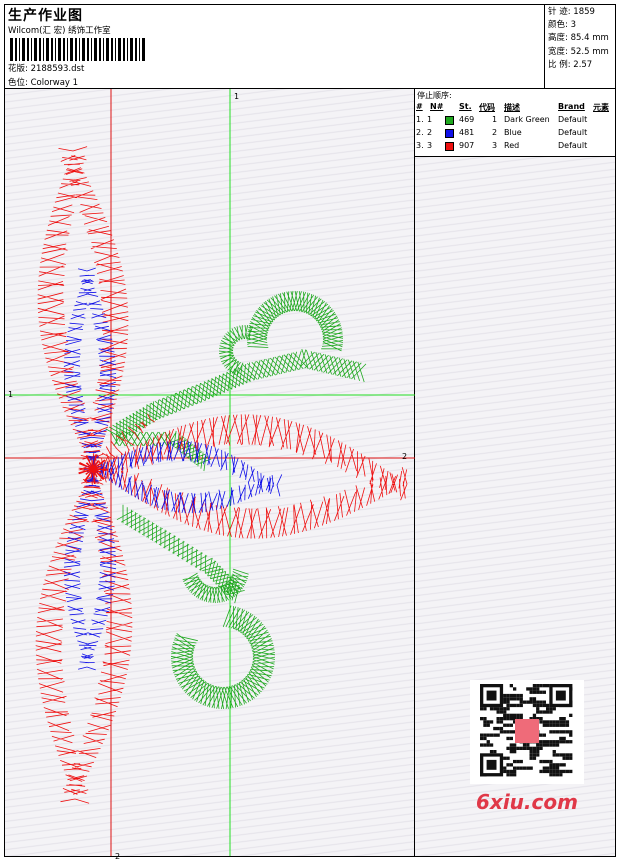 Image resolution: width=620 pixels, height=861 pixels. Describe the element at coordinates (467, 145) in the screenshot. I see `row-stitches: 907` at that location.